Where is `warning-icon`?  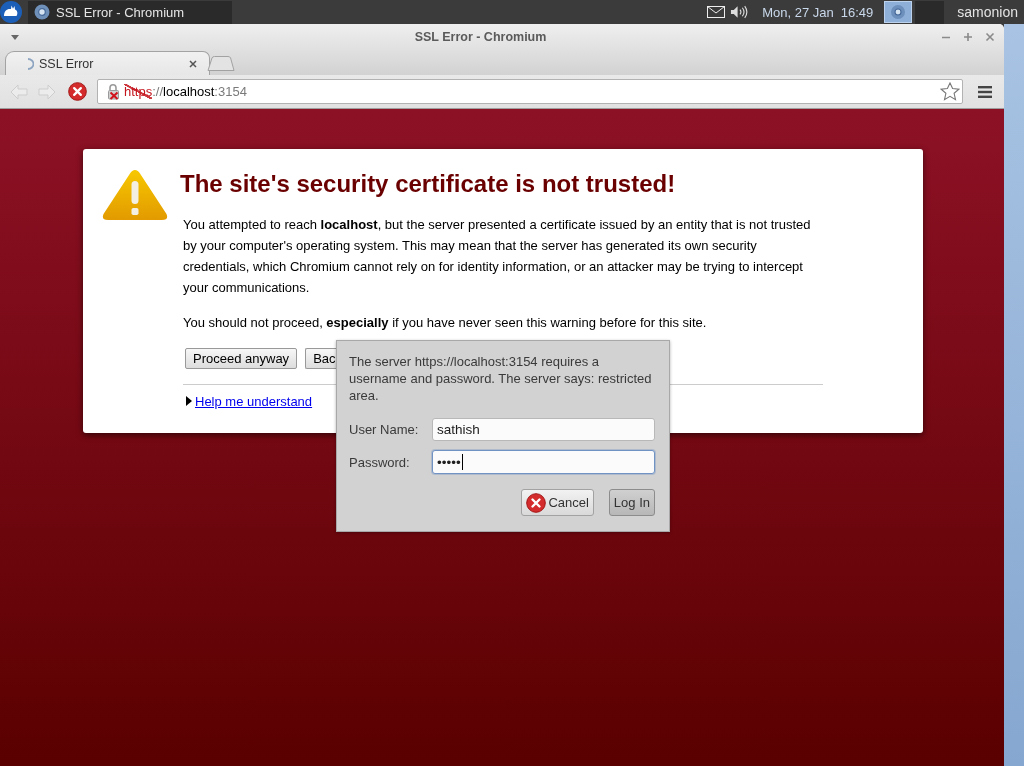
warning-icon is located at coordinates (135, 195).